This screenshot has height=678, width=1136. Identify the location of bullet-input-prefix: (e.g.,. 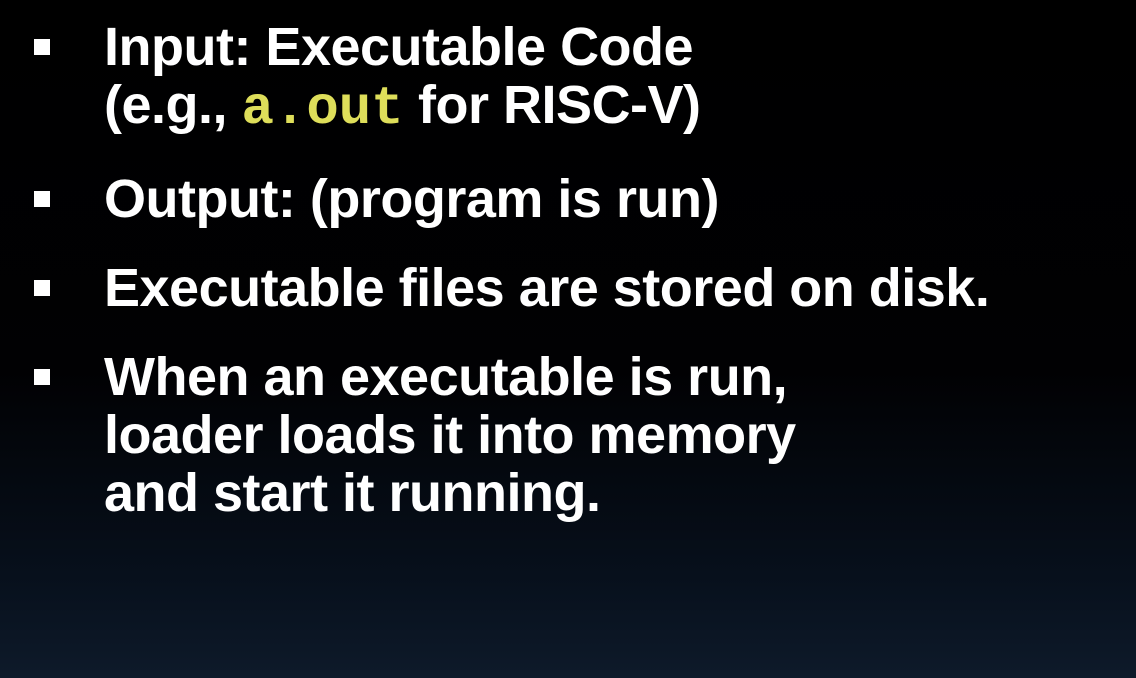
(173, 105).